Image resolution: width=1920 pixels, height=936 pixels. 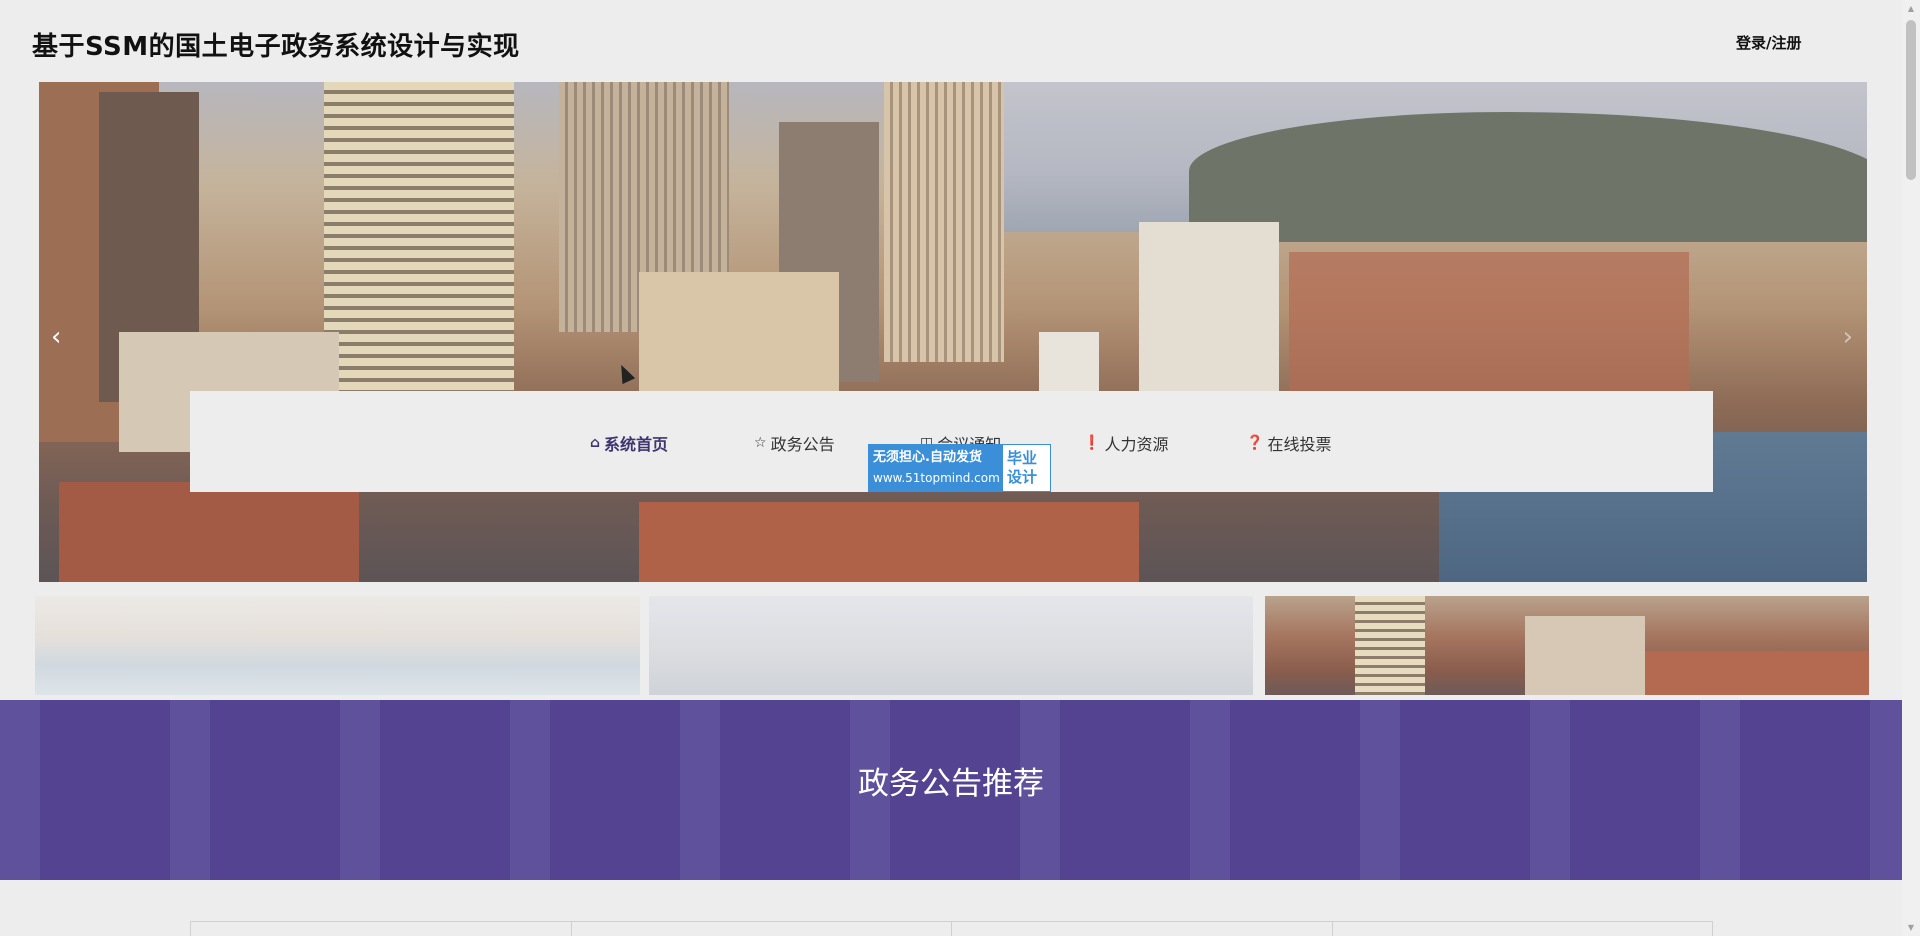 What do you see at coordinates (936, 478) in the screenshot?
I see `watermark-url: www.51topmind.com` at bounding box center [936, 478].